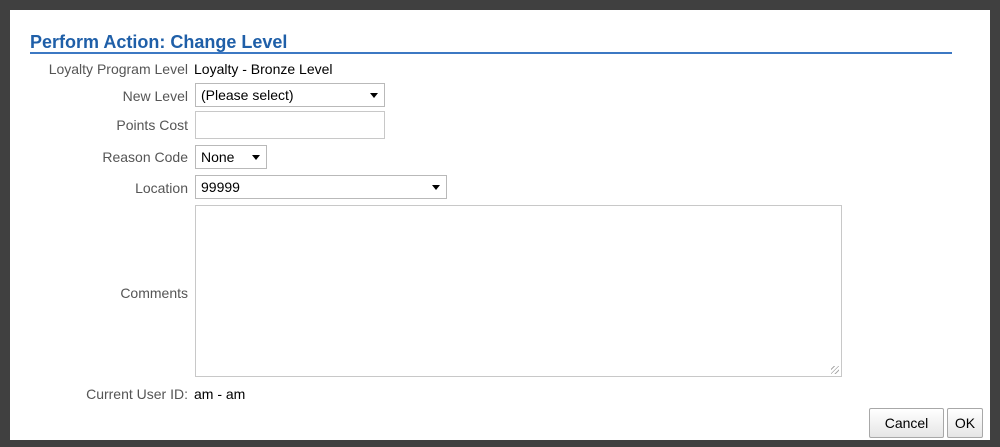 The height and width of the screenshot is (447, 1000). I want to click on loyalty-program-level-value: Loyalty - Bronze Level, so click(263, 69).